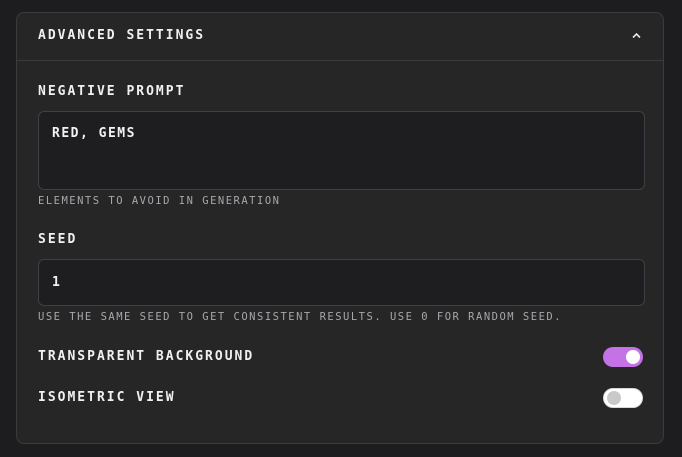  Describe the element at coordinates (146, 356) in the screenshot. I see `transparent-background-label: TRANSPARENT BACKGROUND` at that location.